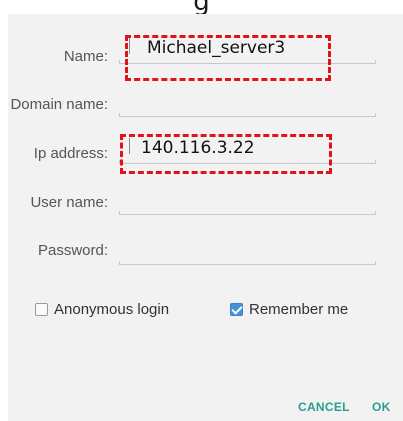 The width and height of the screenshot is (403, 421). Describe the element at coordinates (69, 202) in the screenshot. I see `user-name-label: User name:` at that location.